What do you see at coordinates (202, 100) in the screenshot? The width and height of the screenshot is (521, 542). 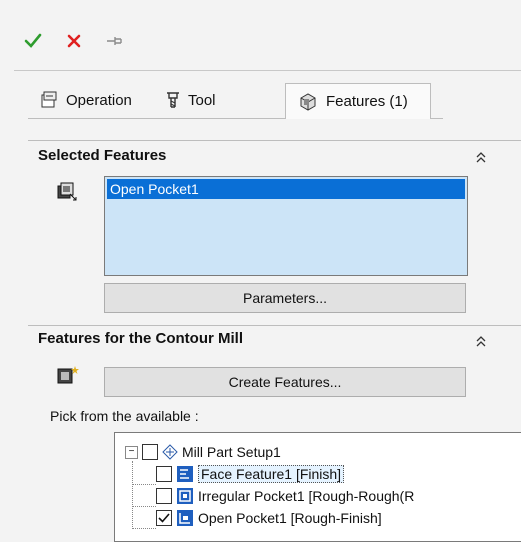 I see `tab-tool-label: Tool` at bounding box center [202, 100].